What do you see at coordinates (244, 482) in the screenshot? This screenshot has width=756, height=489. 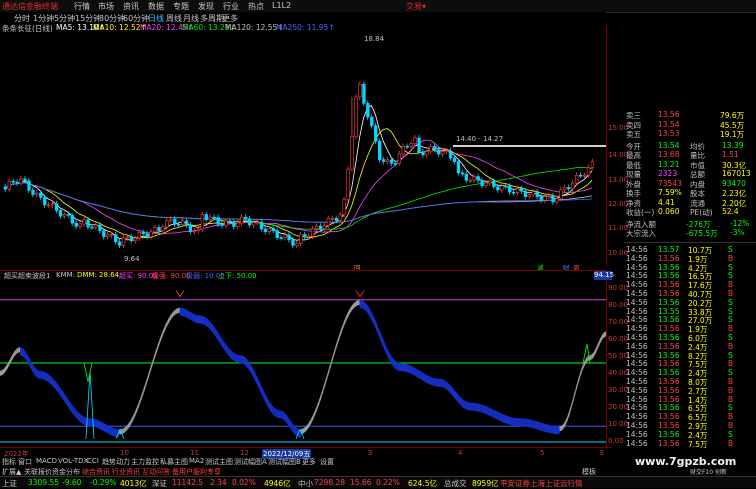 I see `index-pct: 0.02%` at bounding box center [244, 482].